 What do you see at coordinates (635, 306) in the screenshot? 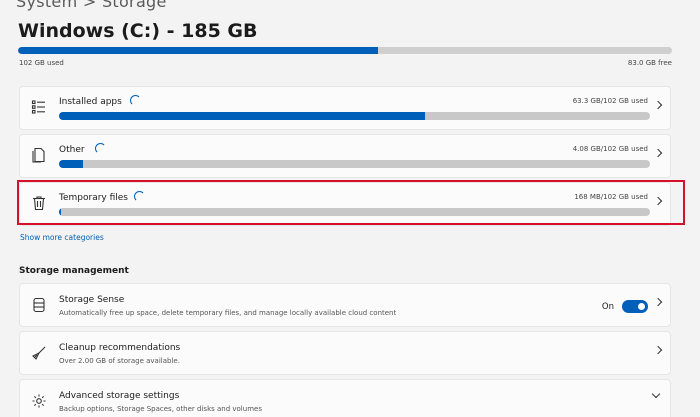
I see `storage-sense-toggle` at bounding box center [635, 306].